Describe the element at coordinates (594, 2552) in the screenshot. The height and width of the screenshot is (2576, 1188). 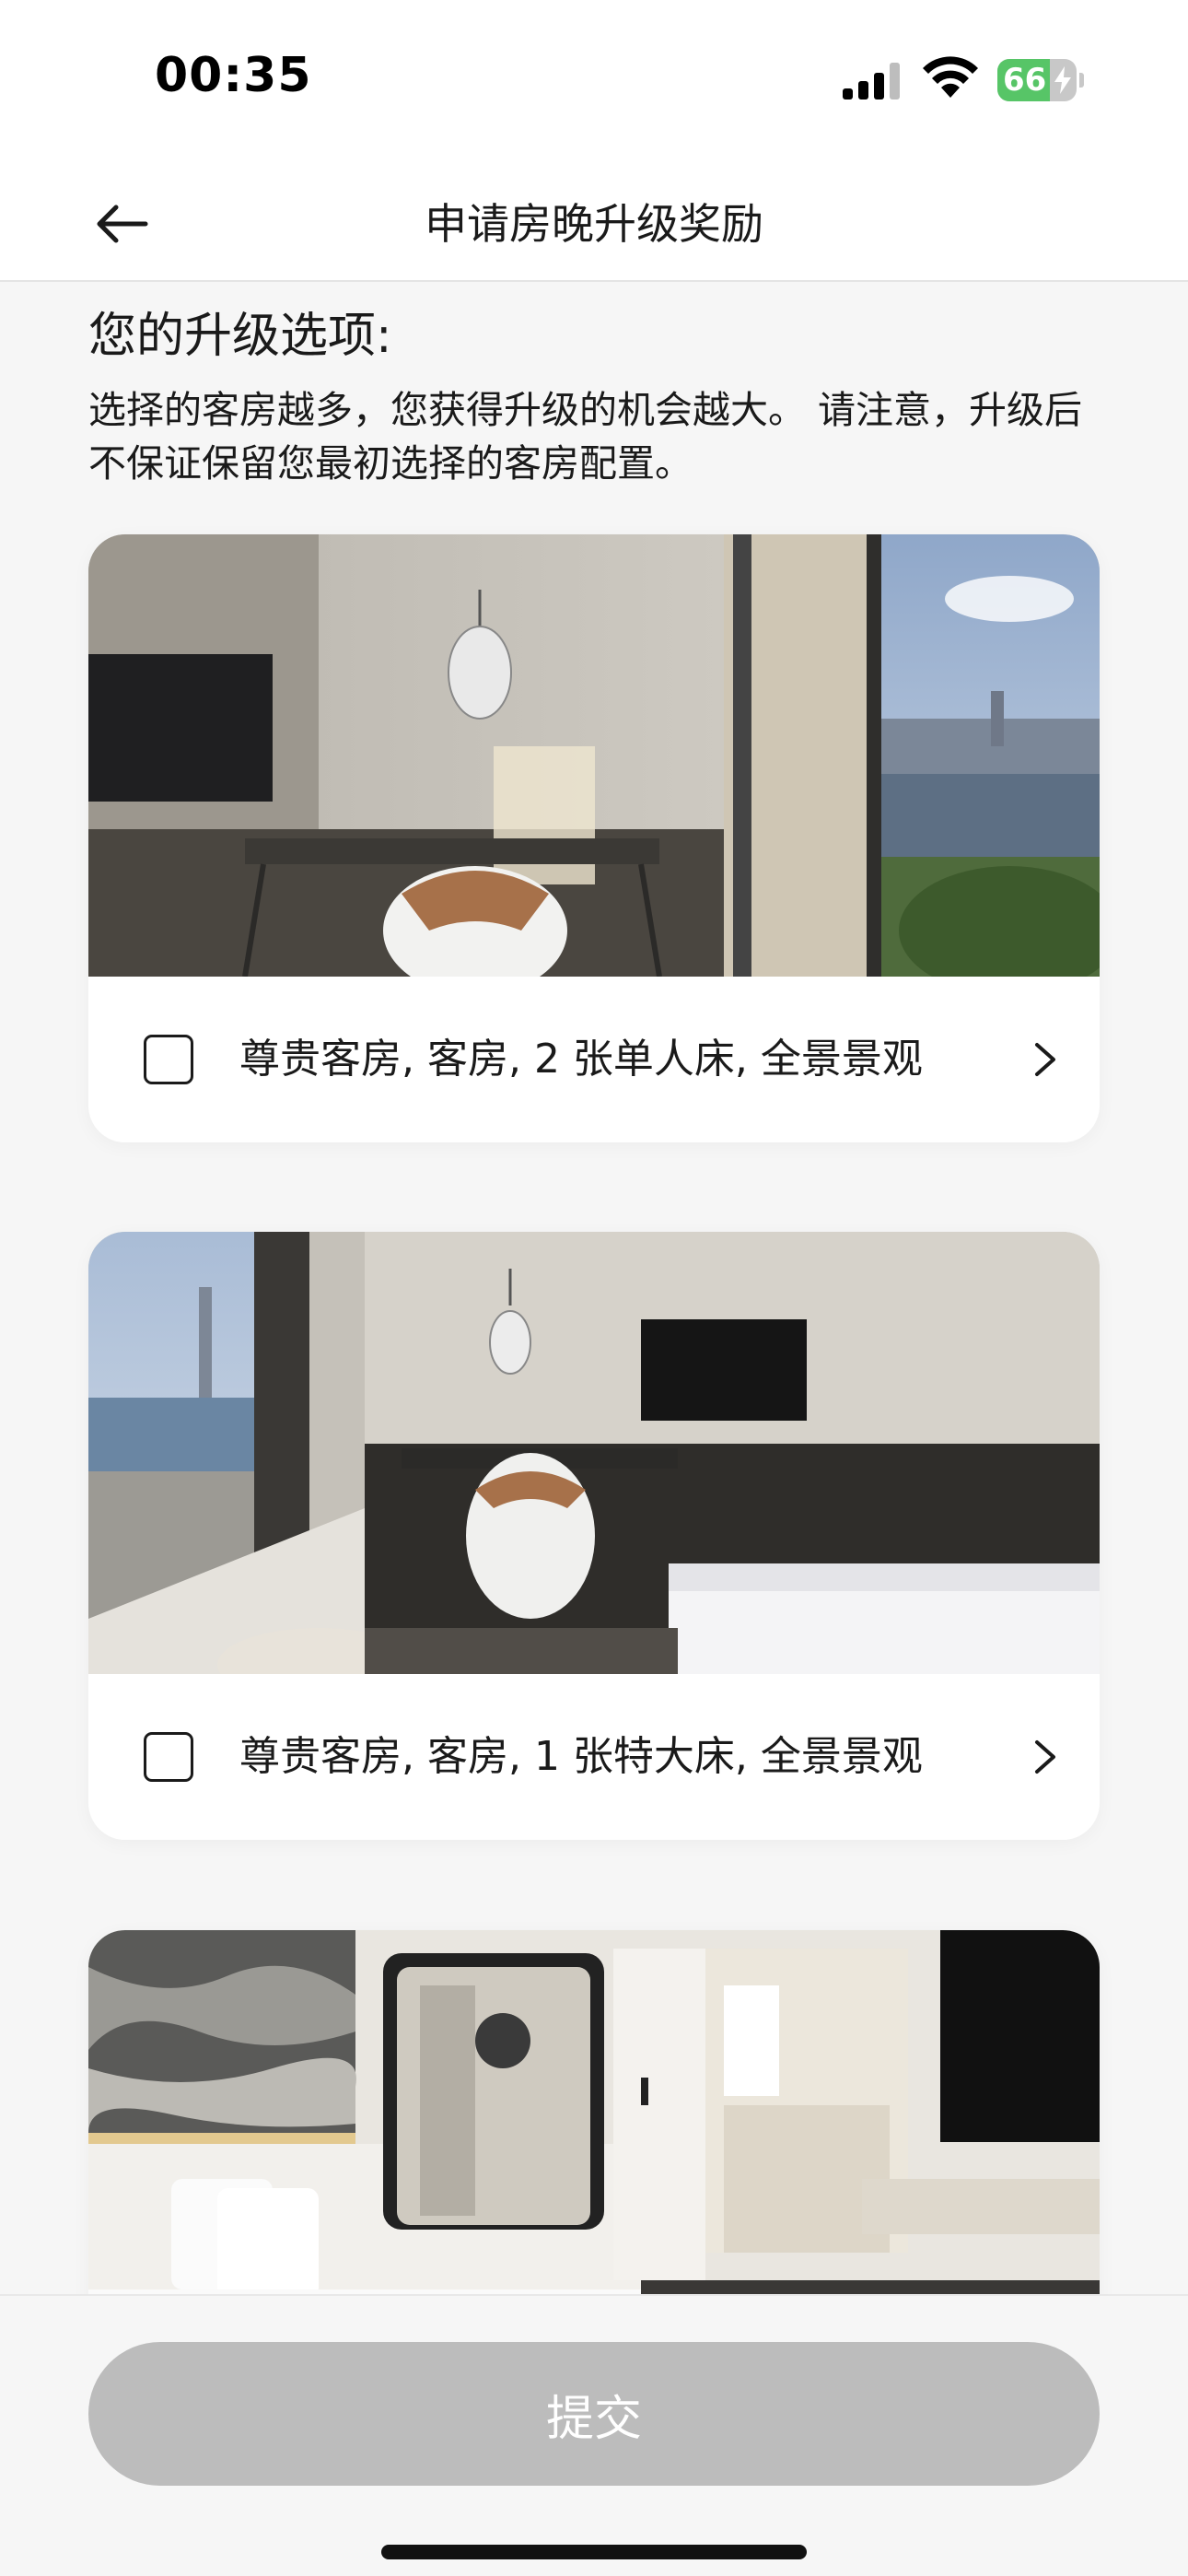
I see `home-indicator` at that location.